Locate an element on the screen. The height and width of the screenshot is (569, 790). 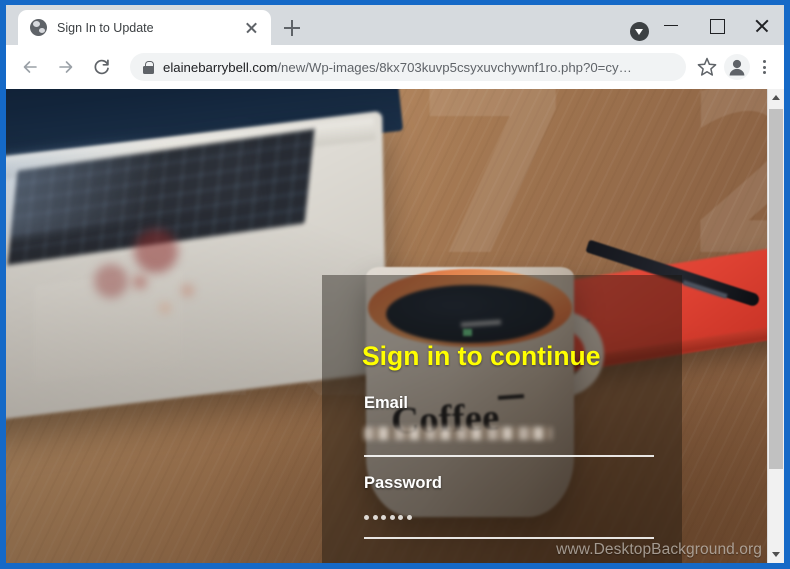
scroll-down-button is located at coordinates (776, 554).